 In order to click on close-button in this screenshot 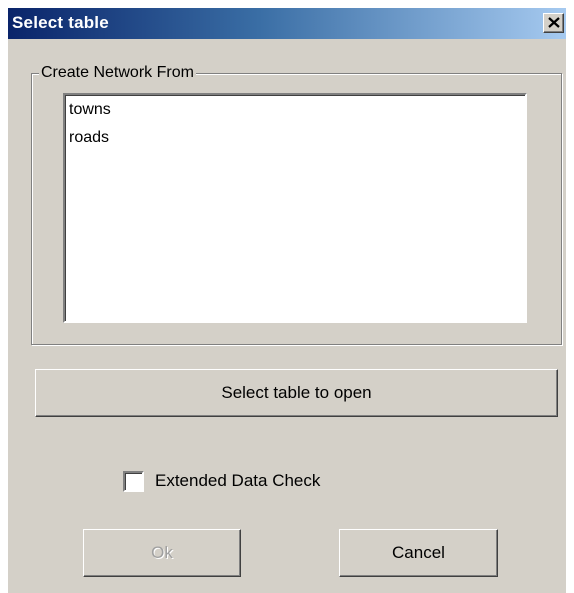, I will do `click(553, 23)`.